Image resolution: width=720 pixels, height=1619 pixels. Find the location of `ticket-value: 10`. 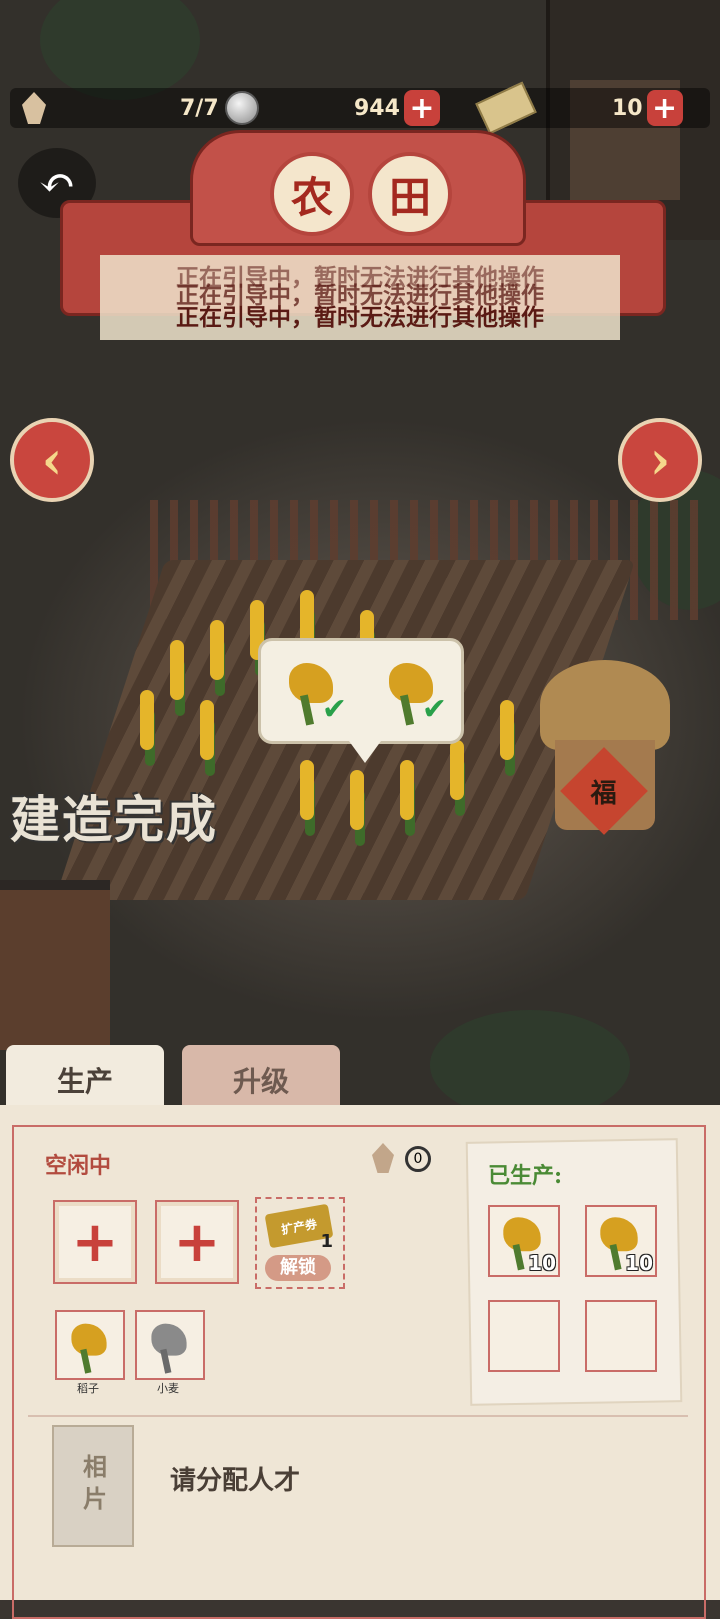

ticket-value: 10 is located at coordinates (627, 108).